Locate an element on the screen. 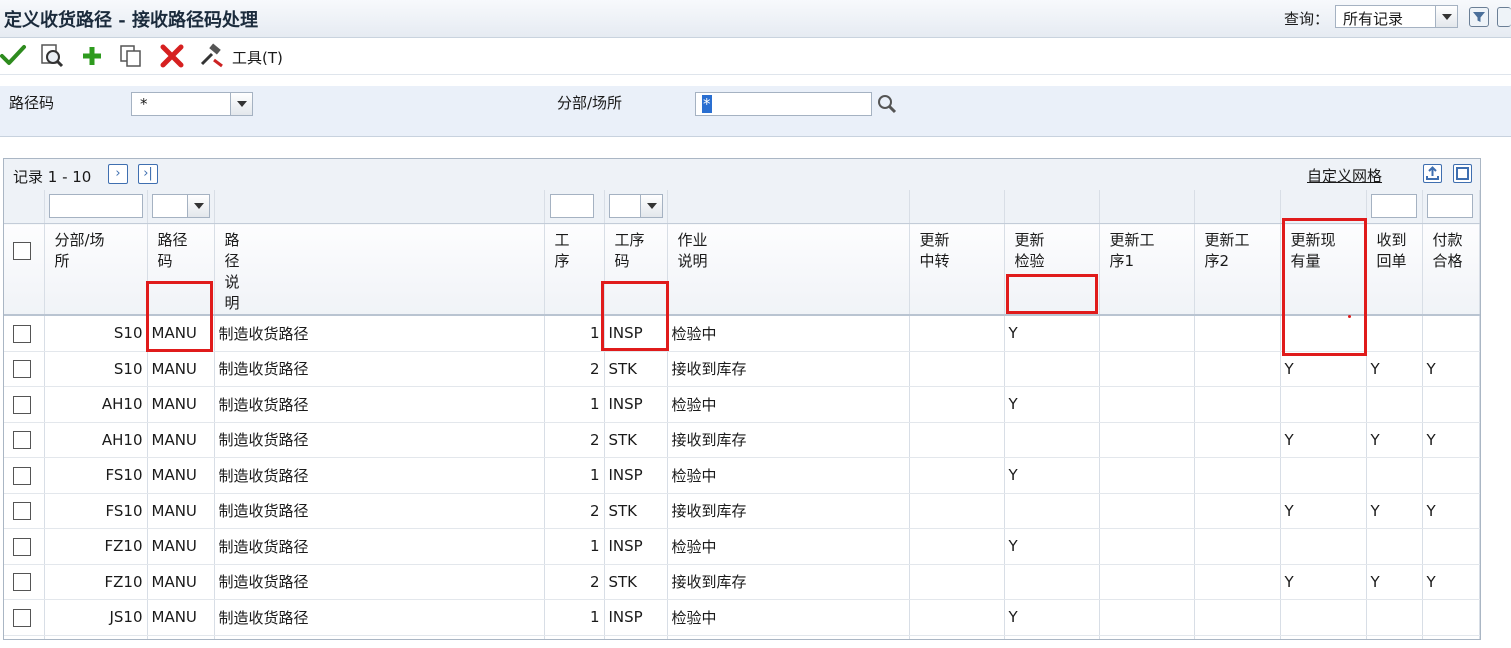 Image resolution: width=1511 pixels, height=648 pixels. add-icon is located at coordinates (92, 56).